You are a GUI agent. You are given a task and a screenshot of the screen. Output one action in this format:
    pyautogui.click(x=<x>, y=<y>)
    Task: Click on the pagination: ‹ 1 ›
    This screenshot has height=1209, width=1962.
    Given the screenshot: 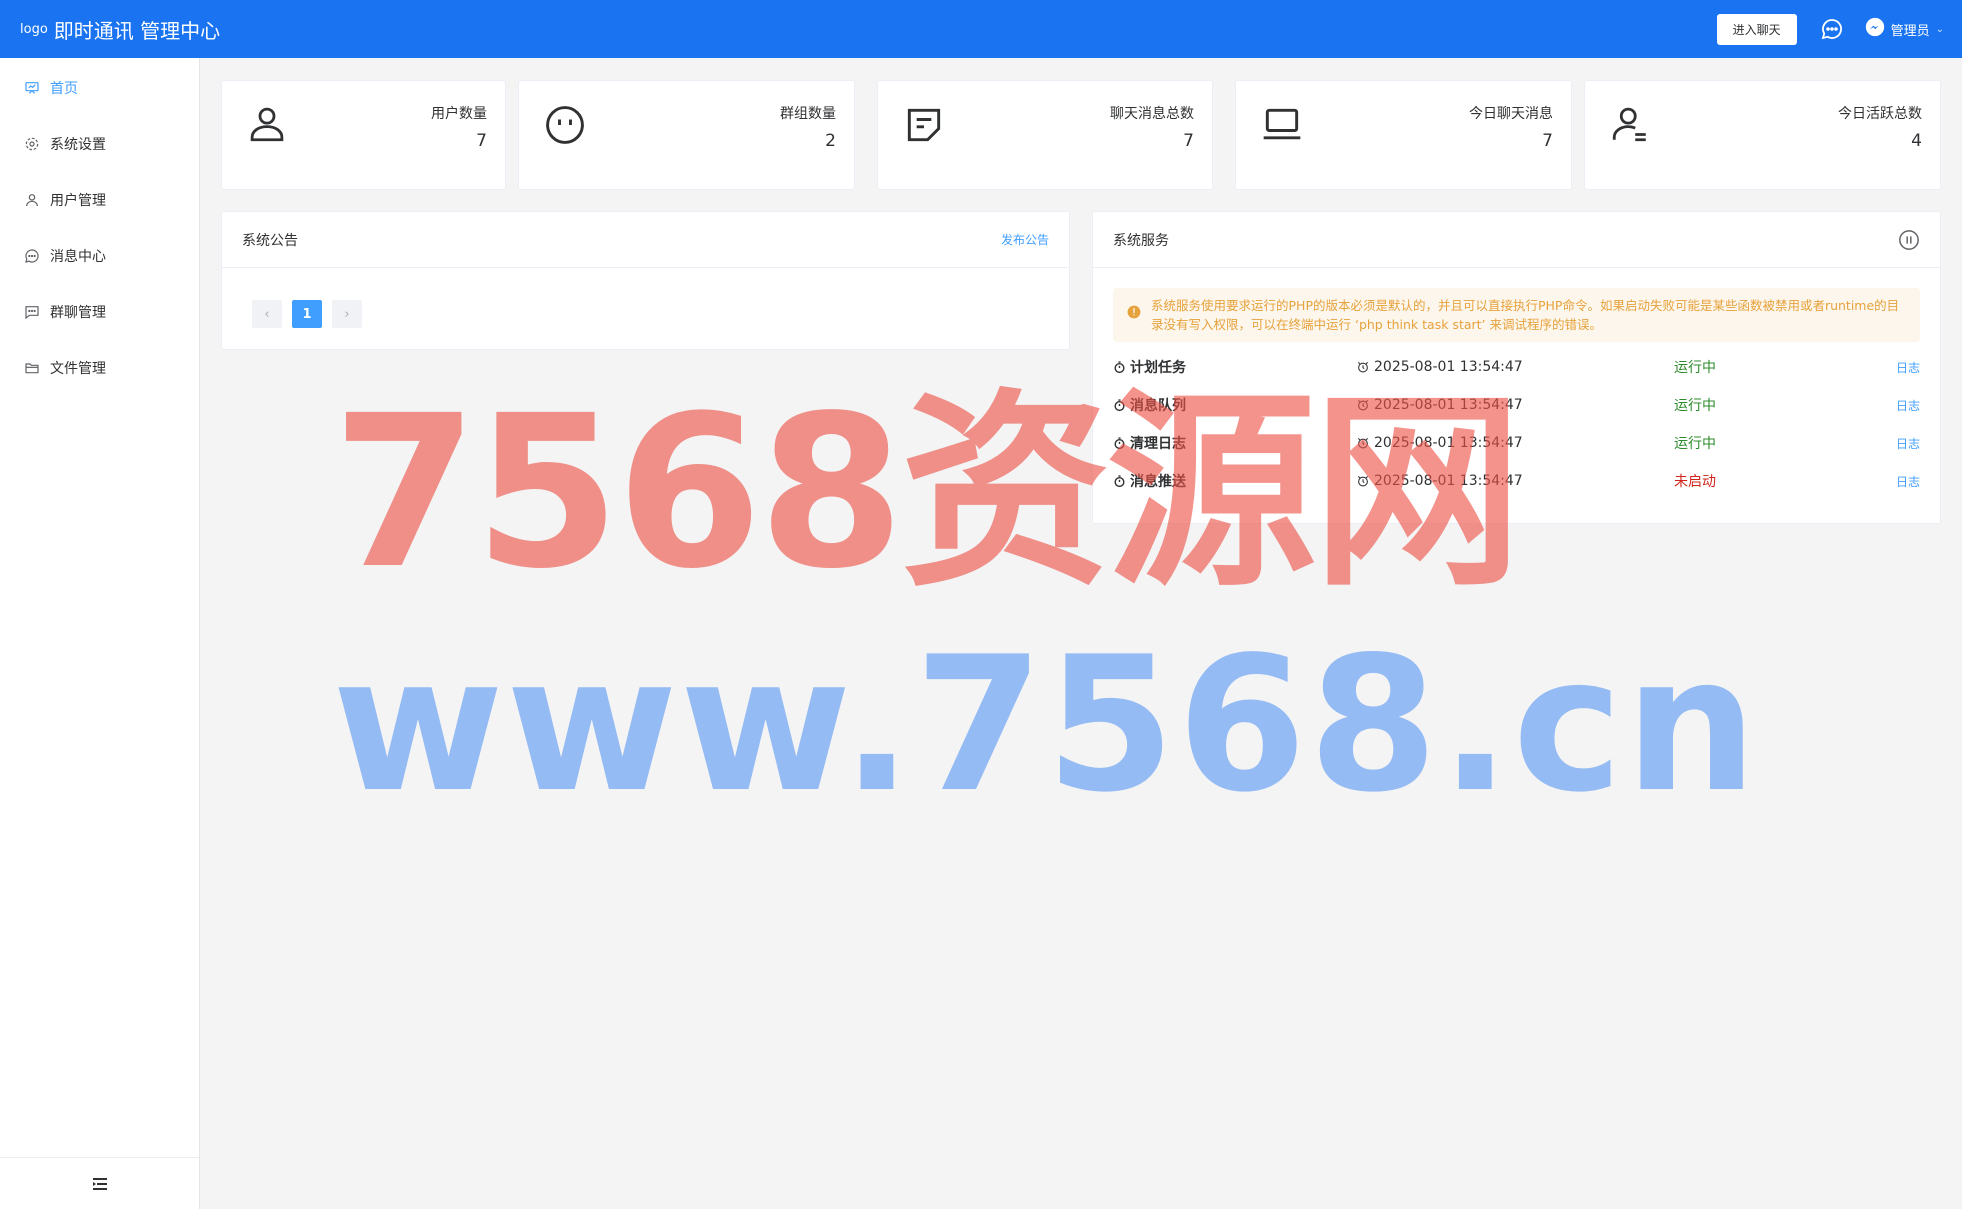 What is the action you would take?
    pyautogui.click(x=645, y=298)
    